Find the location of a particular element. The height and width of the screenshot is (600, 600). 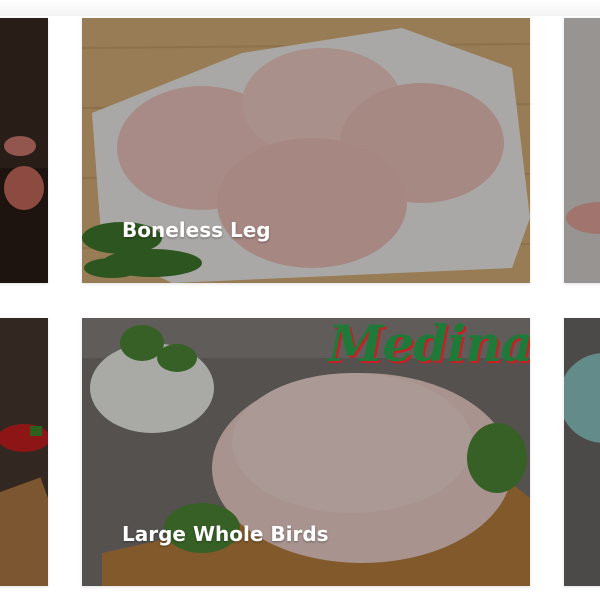

product-card-left-bottom is located at coordinates (24, 452).